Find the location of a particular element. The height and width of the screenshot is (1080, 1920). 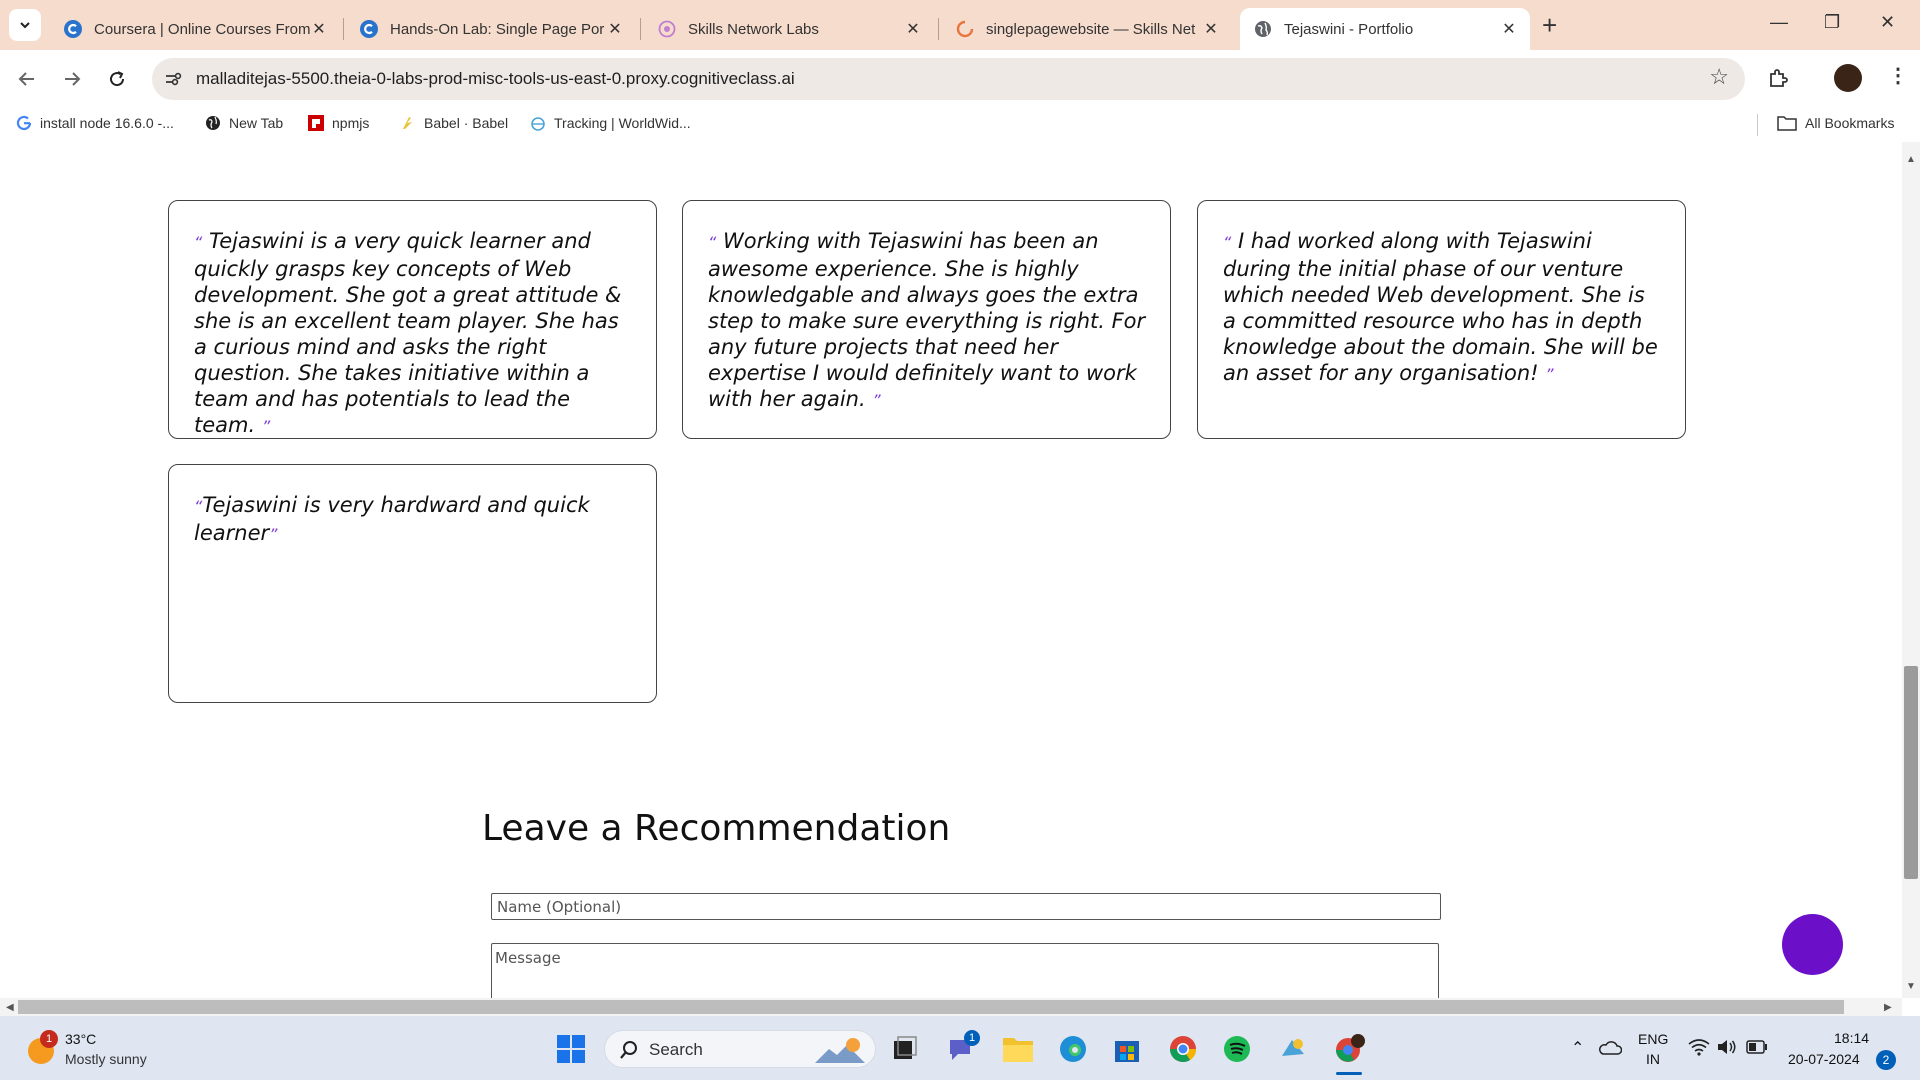

scroll-up-icon: ▲ is located at coordinates (1911, 159).